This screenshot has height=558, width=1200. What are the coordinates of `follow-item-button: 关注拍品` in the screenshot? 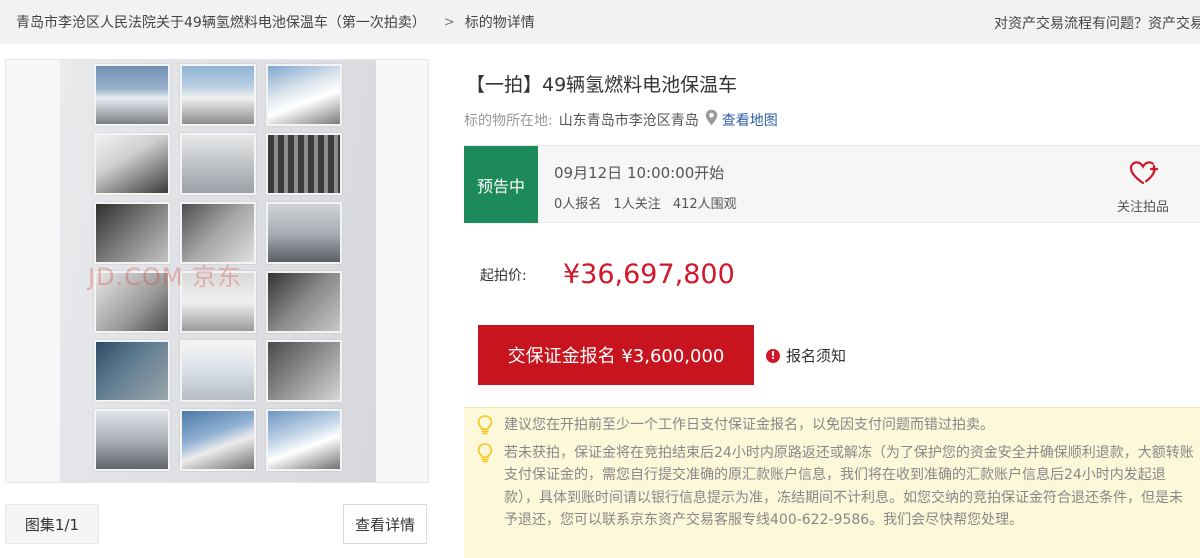 It's located at (1143, 187).